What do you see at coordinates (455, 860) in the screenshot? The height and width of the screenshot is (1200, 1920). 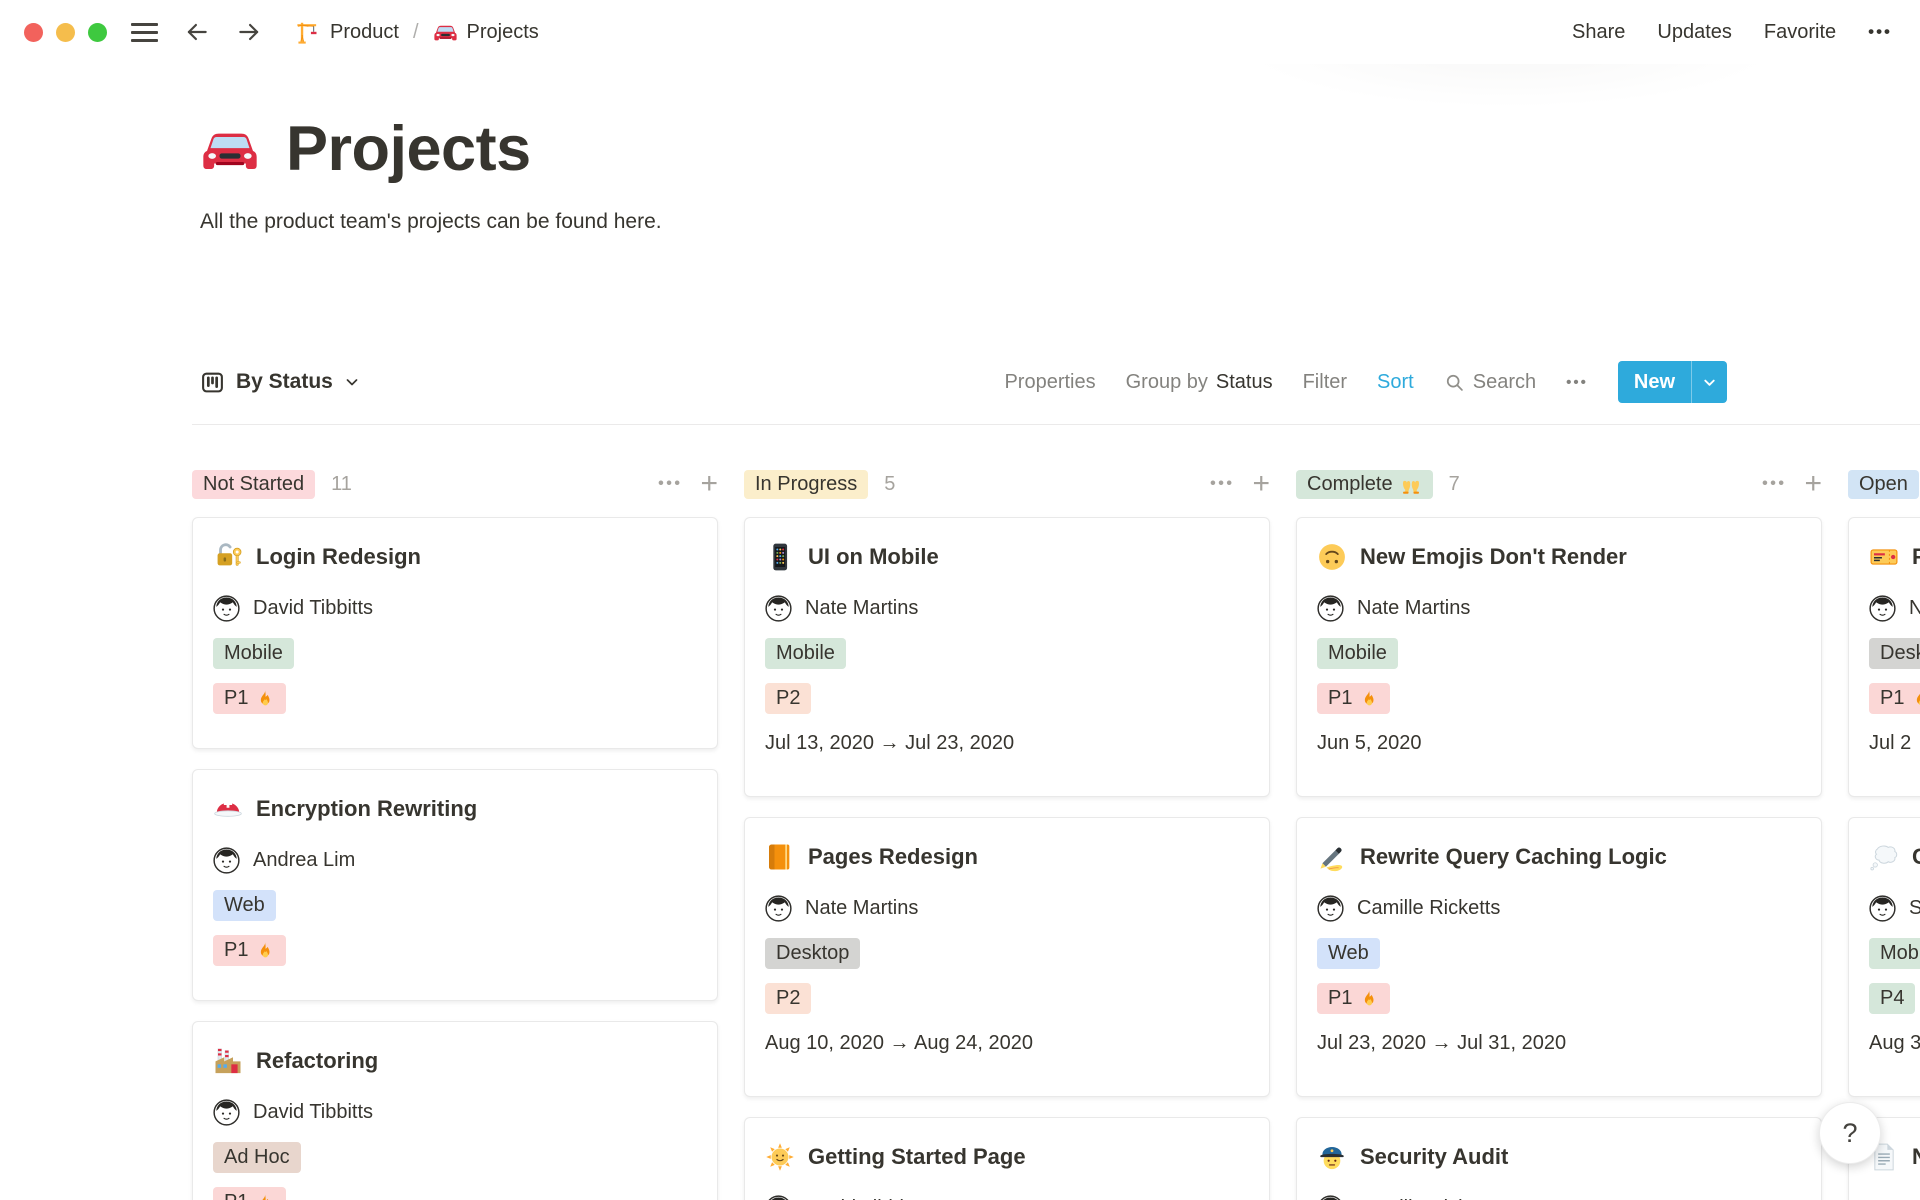 I see `card-person: Andrea Lim` at bounding box center [455, 860].